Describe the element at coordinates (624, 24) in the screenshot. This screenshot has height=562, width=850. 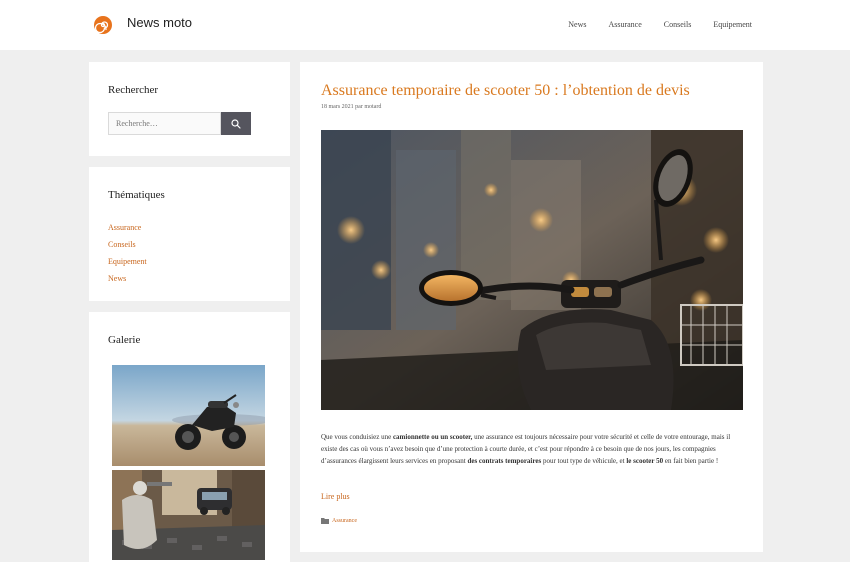
I see `nav-assurance: Assurance` at that location.